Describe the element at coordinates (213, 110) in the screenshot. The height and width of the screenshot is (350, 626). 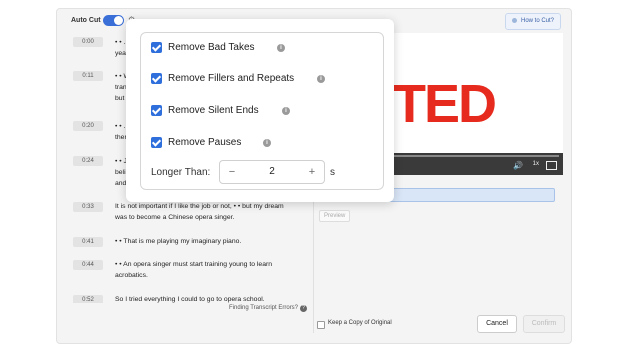
I see `option-label: Remove Silent Ends` at that location.